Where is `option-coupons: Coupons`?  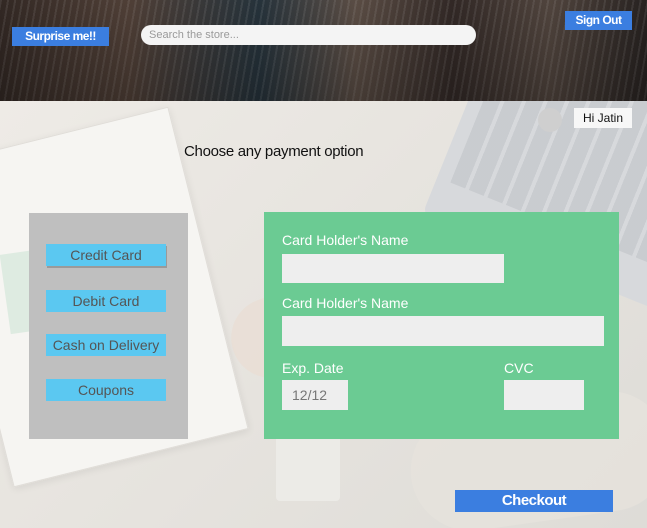 option-coupons: Coupons is located at coordinates (106, 390).